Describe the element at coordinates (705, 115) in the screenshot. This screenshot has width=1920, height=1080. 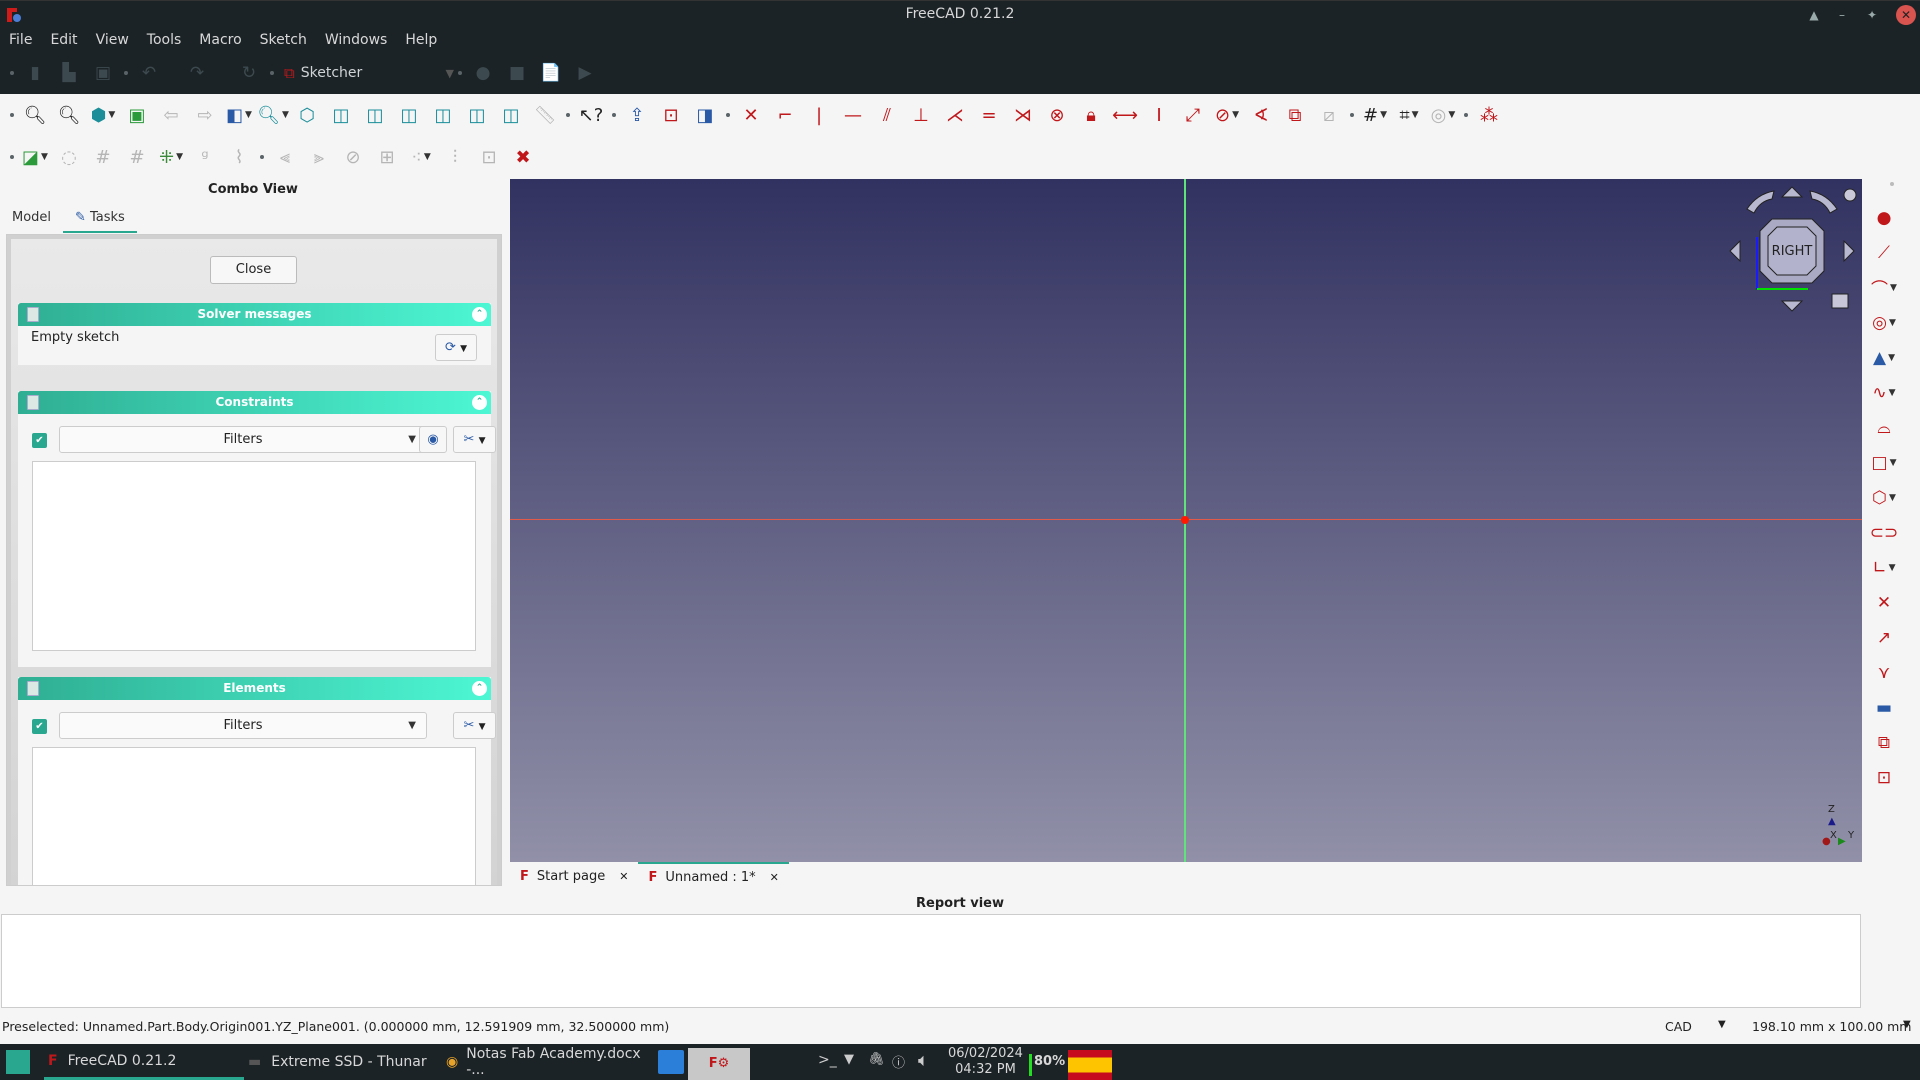
I see `view-section-icon: ◨` at that location.